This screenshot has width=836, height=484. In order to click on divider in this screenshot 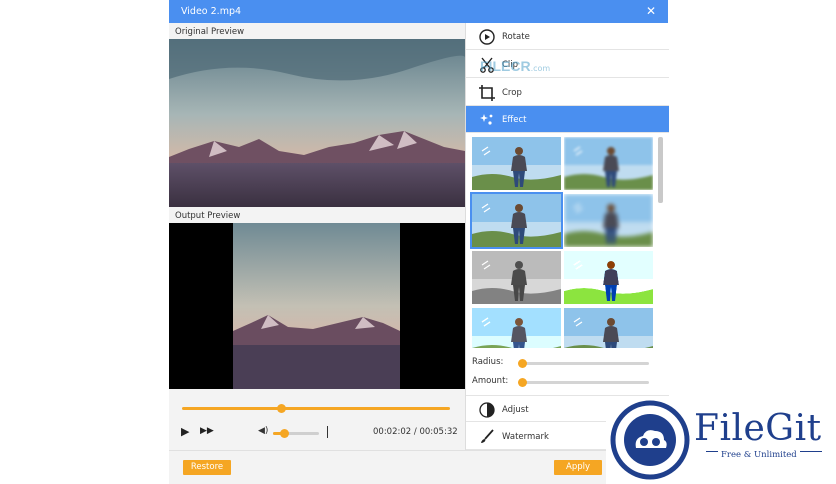, I will do `click(327, 432)`.